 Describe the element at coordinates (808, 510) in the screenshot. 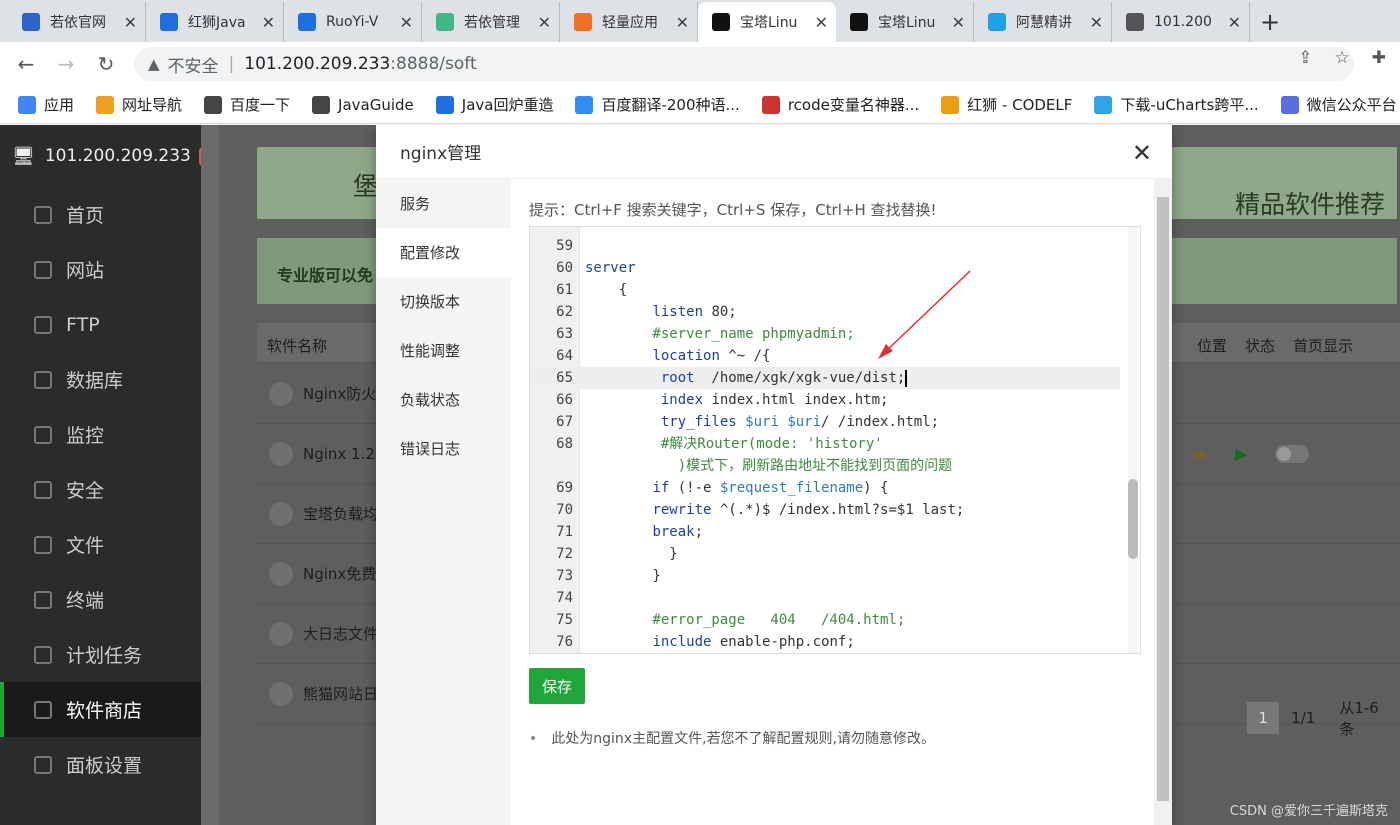

I see `code-text: rewrite ^(.*)$ /index.html?s=$1 last;` at that location.